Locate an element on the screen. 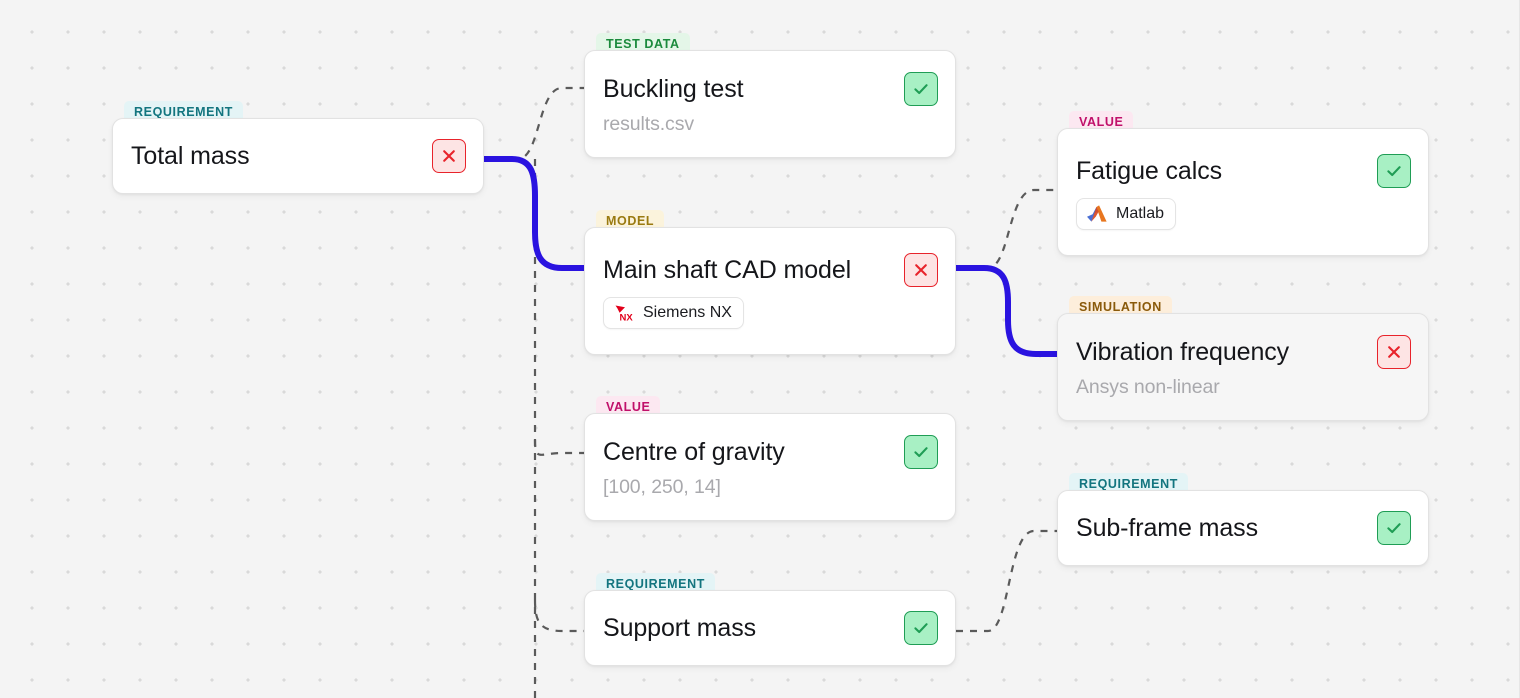 This screenshot has height=698, width=1520. node-card-header: Buckling test is located at coordinates (770, 89).